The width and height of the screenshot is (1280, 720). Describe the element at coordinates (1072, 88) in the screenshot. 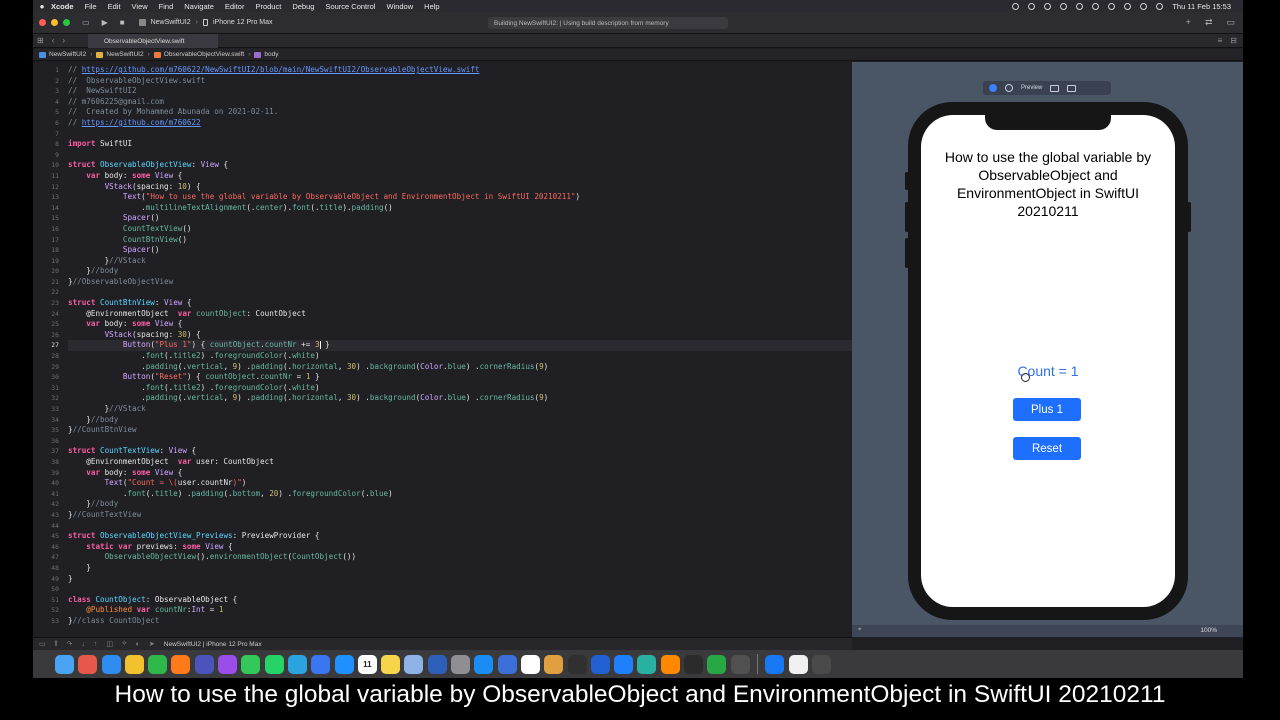

I see `duplicate-preview-icon` at that location.